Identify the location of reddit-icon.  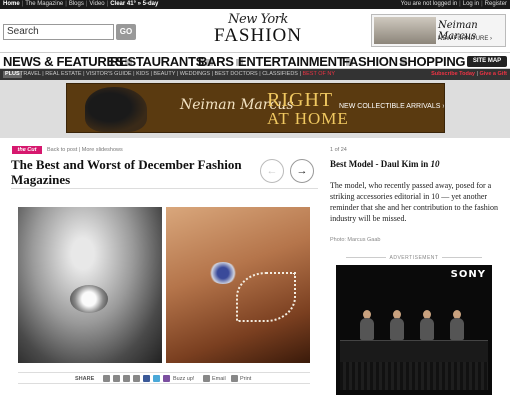
(116, 378).